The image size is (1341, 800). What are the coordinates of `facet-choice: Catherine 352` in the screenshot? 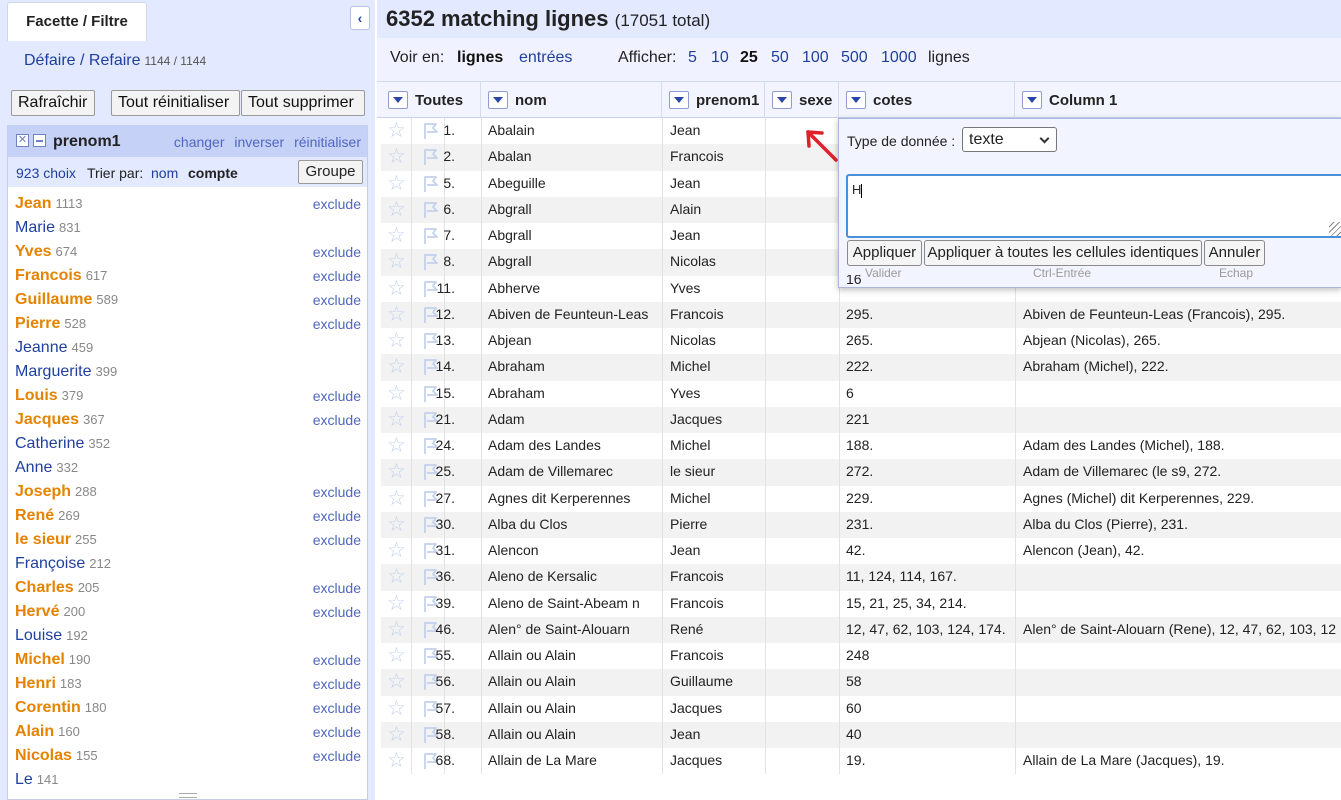 It's located at (187, 446).